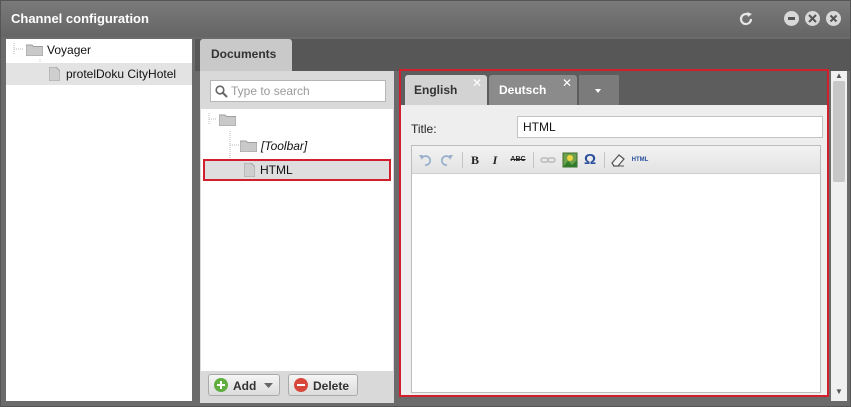 This screenshot has height=407, width=851. I want to click on delete-button: Delete, so click(323, 385).